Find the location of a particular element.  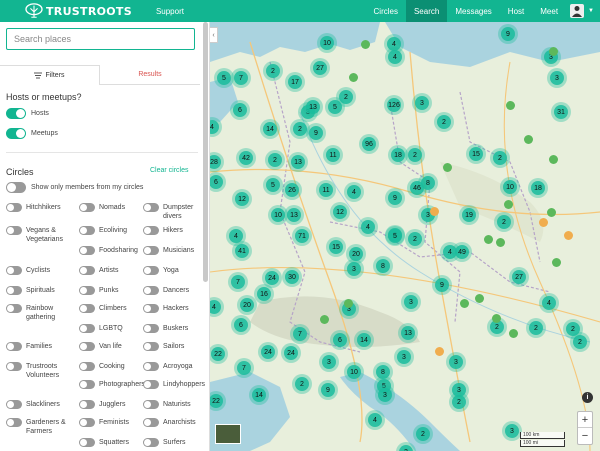

circle-filter-item: Jugglers is located at coordinates (114, 404).